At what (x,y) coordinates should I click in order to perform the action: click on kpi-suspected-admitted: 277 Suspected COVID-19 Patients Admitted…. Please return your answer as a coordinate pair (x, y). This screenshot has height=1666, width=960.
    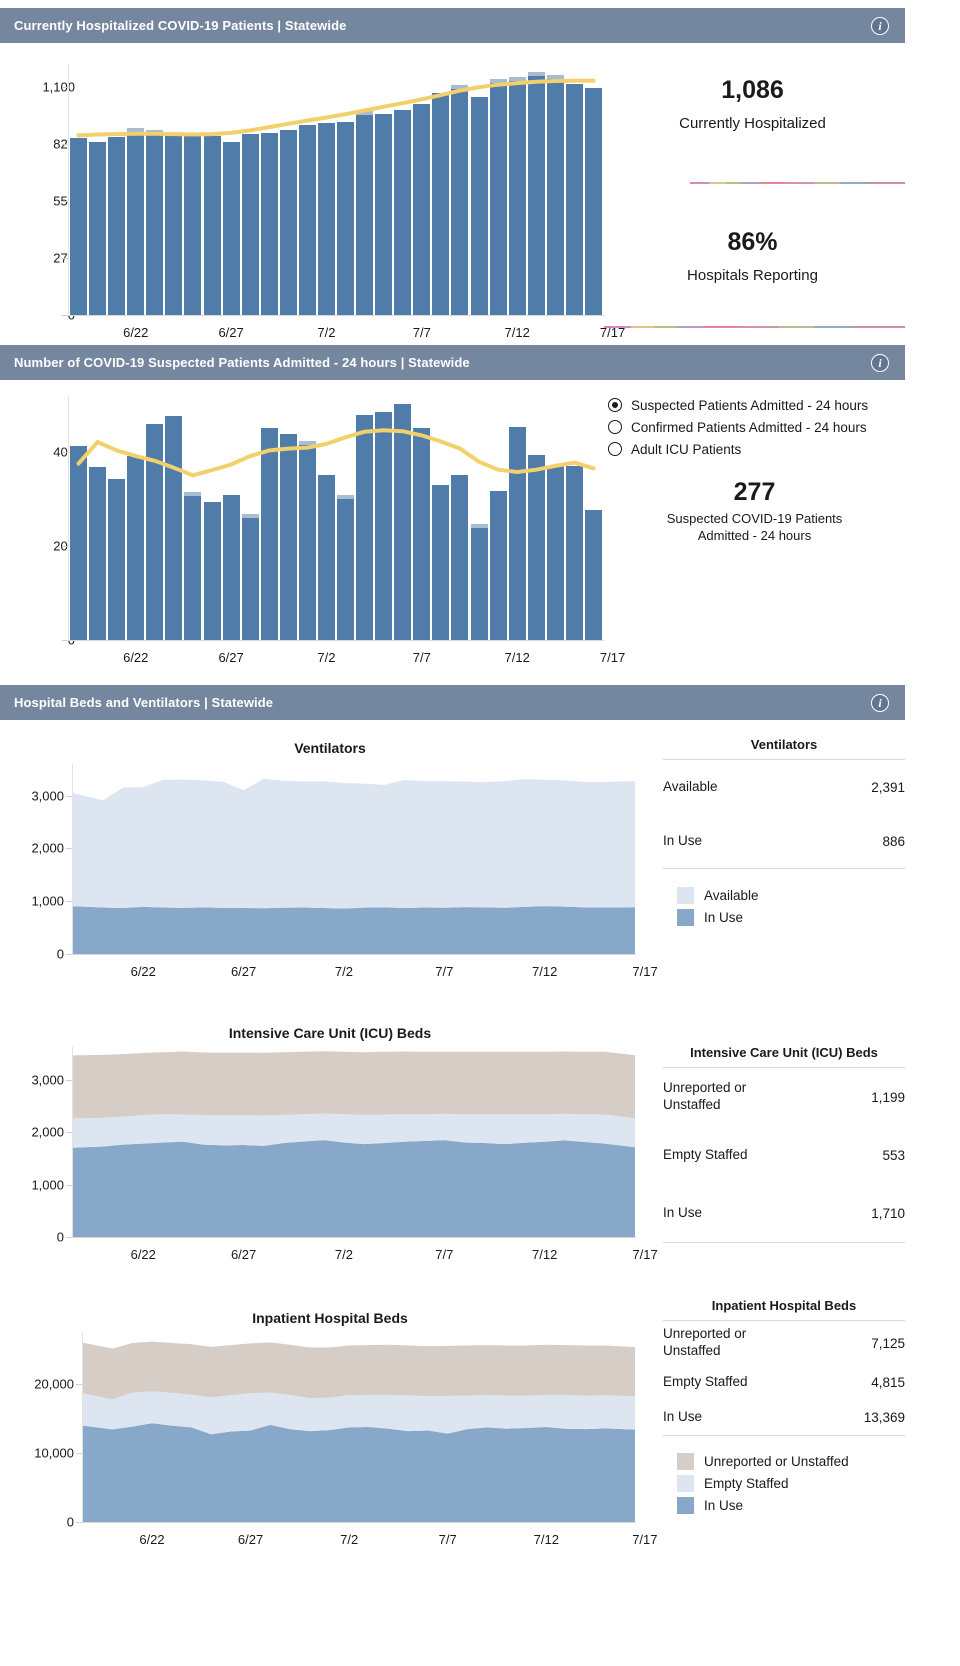
    Looking at the image, I should click on (754, 511).